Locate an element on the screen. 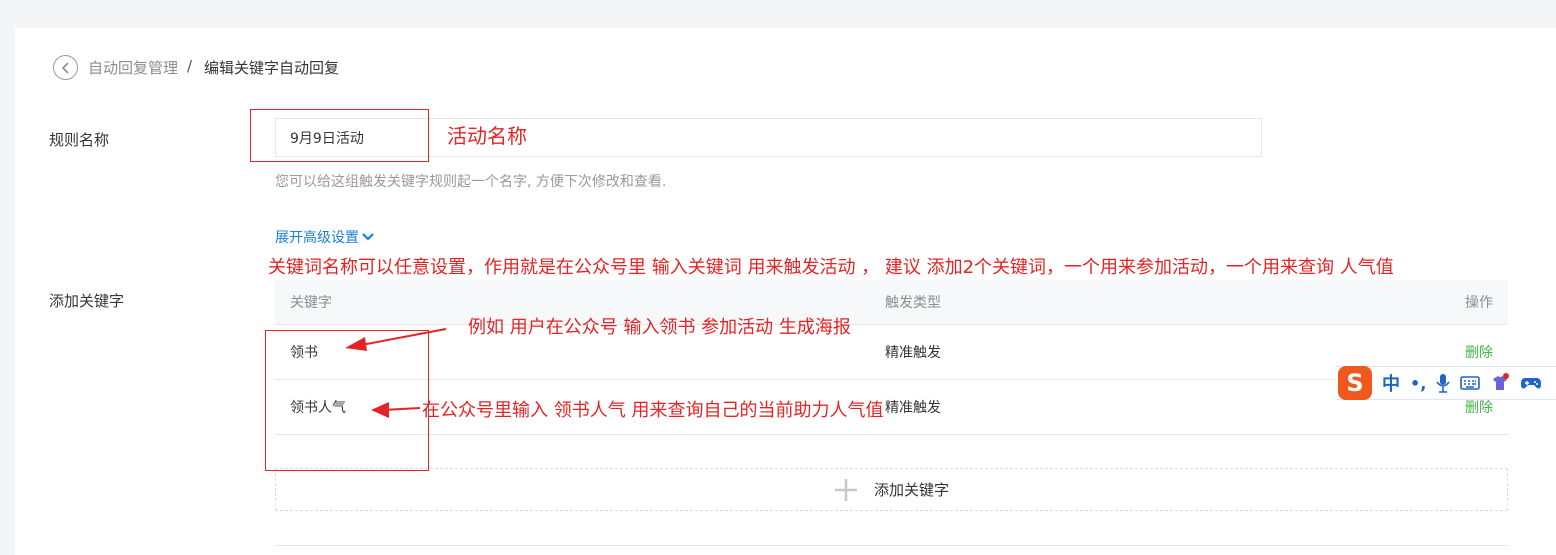 This screenshot has height=555, width=1556. ime-mode-toggle: 中 is located at coordinates (1391, 383).